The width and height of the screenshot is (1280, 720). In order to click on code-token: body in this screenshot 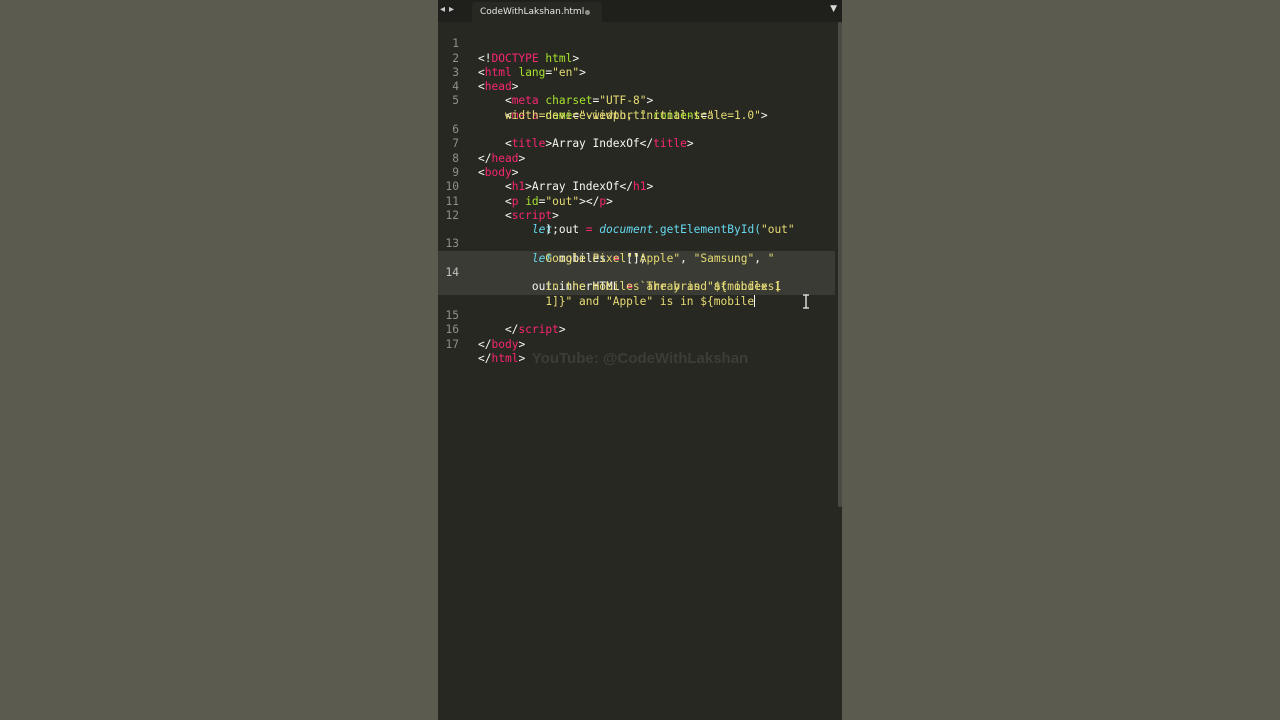, I will do `click(505, 344)`.